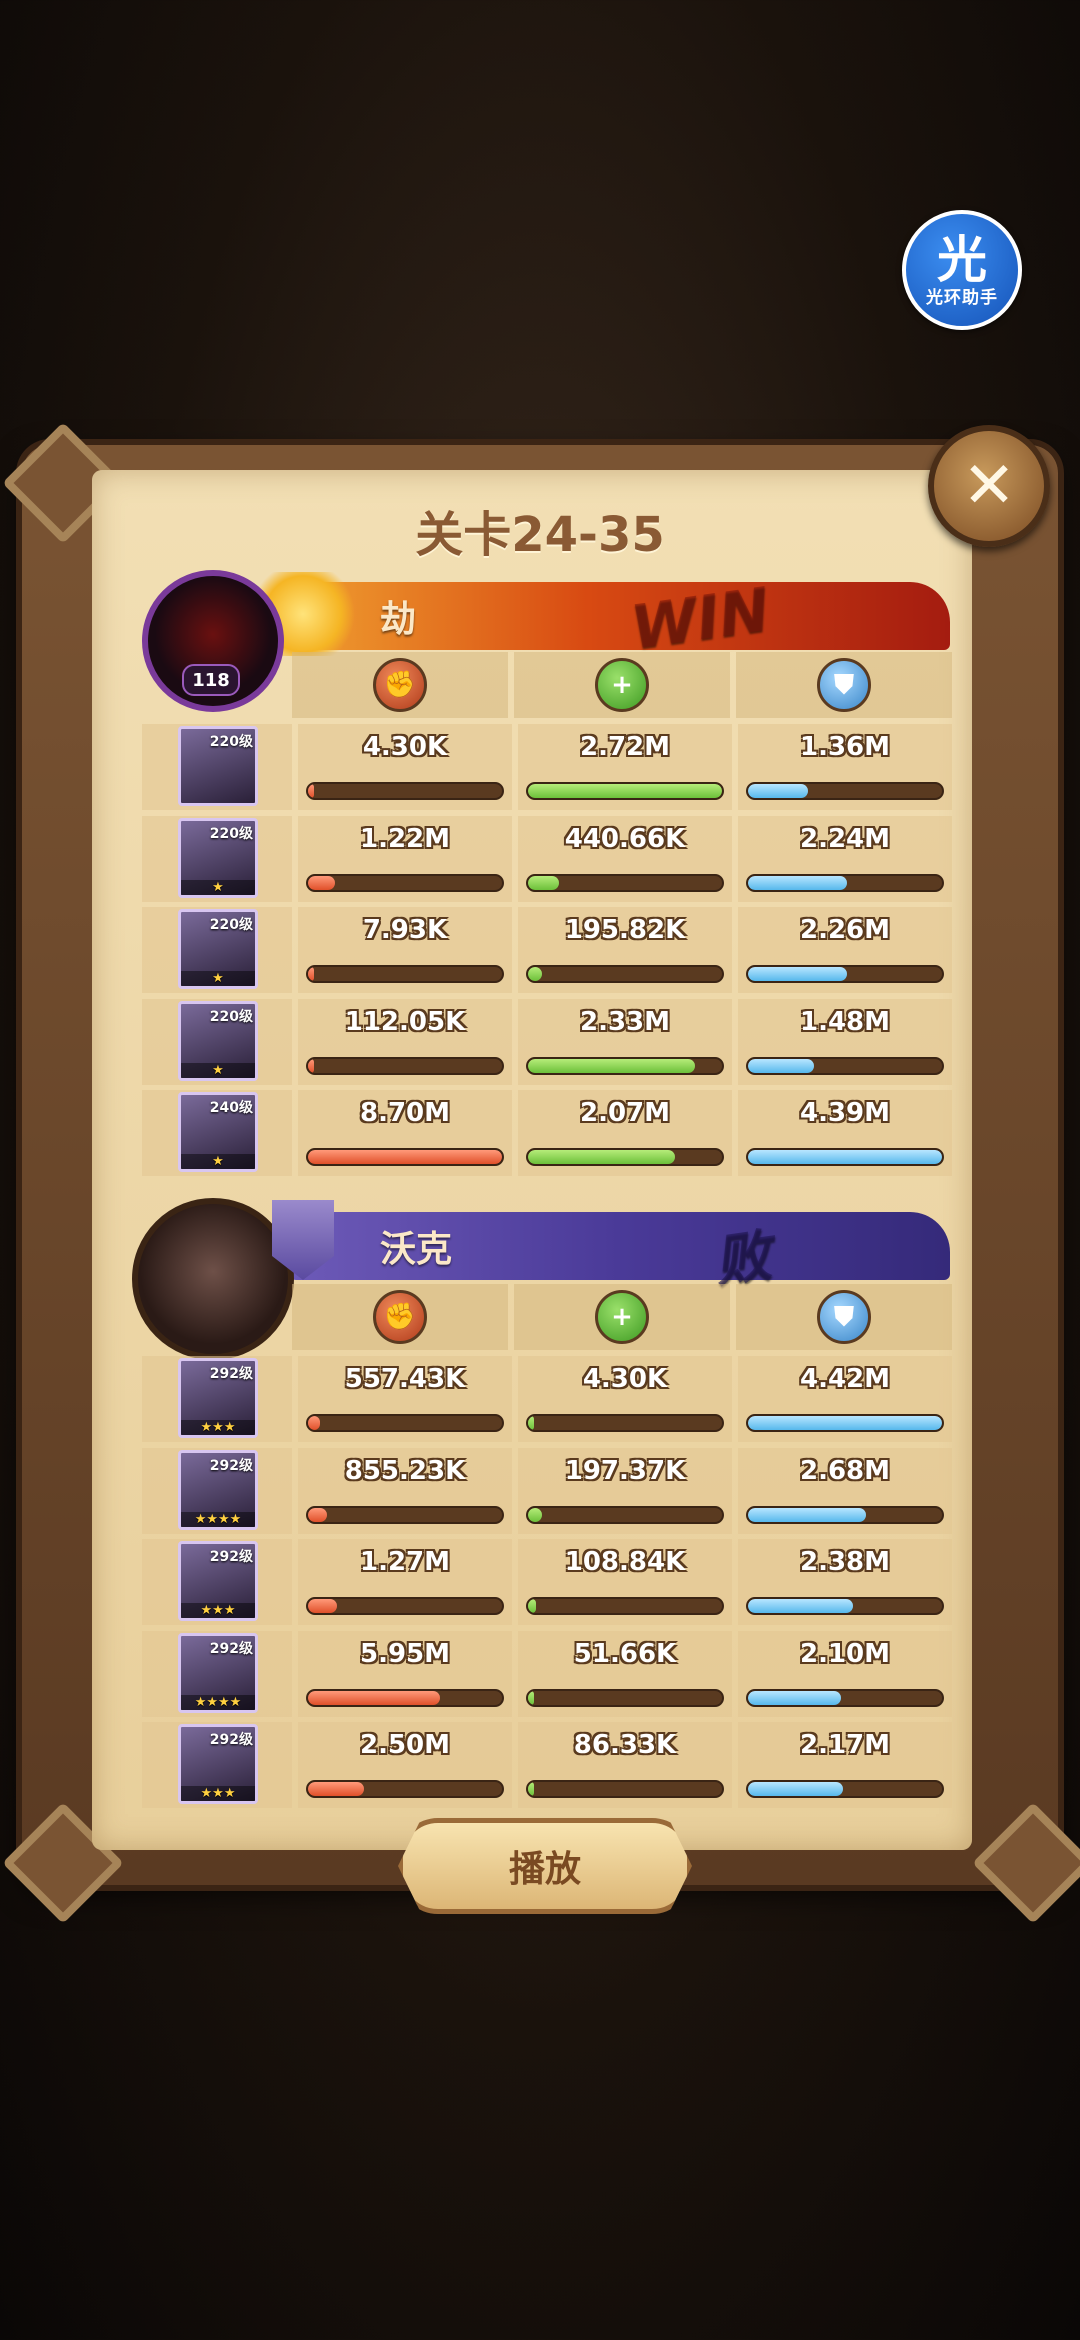  I want to click on shield-value: 2.38M, so click(845, 1562).